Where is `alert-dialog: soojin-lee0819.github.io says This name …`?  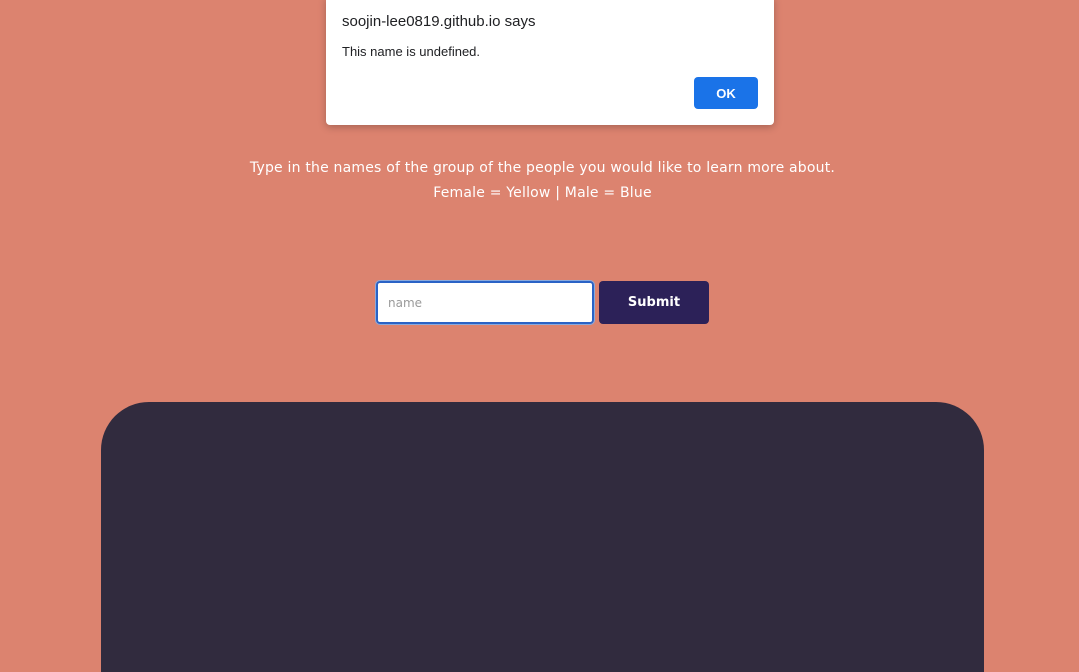 alert-dialog: soojin-lee0819.github.io says This name … is located at coordinates (550, 62).